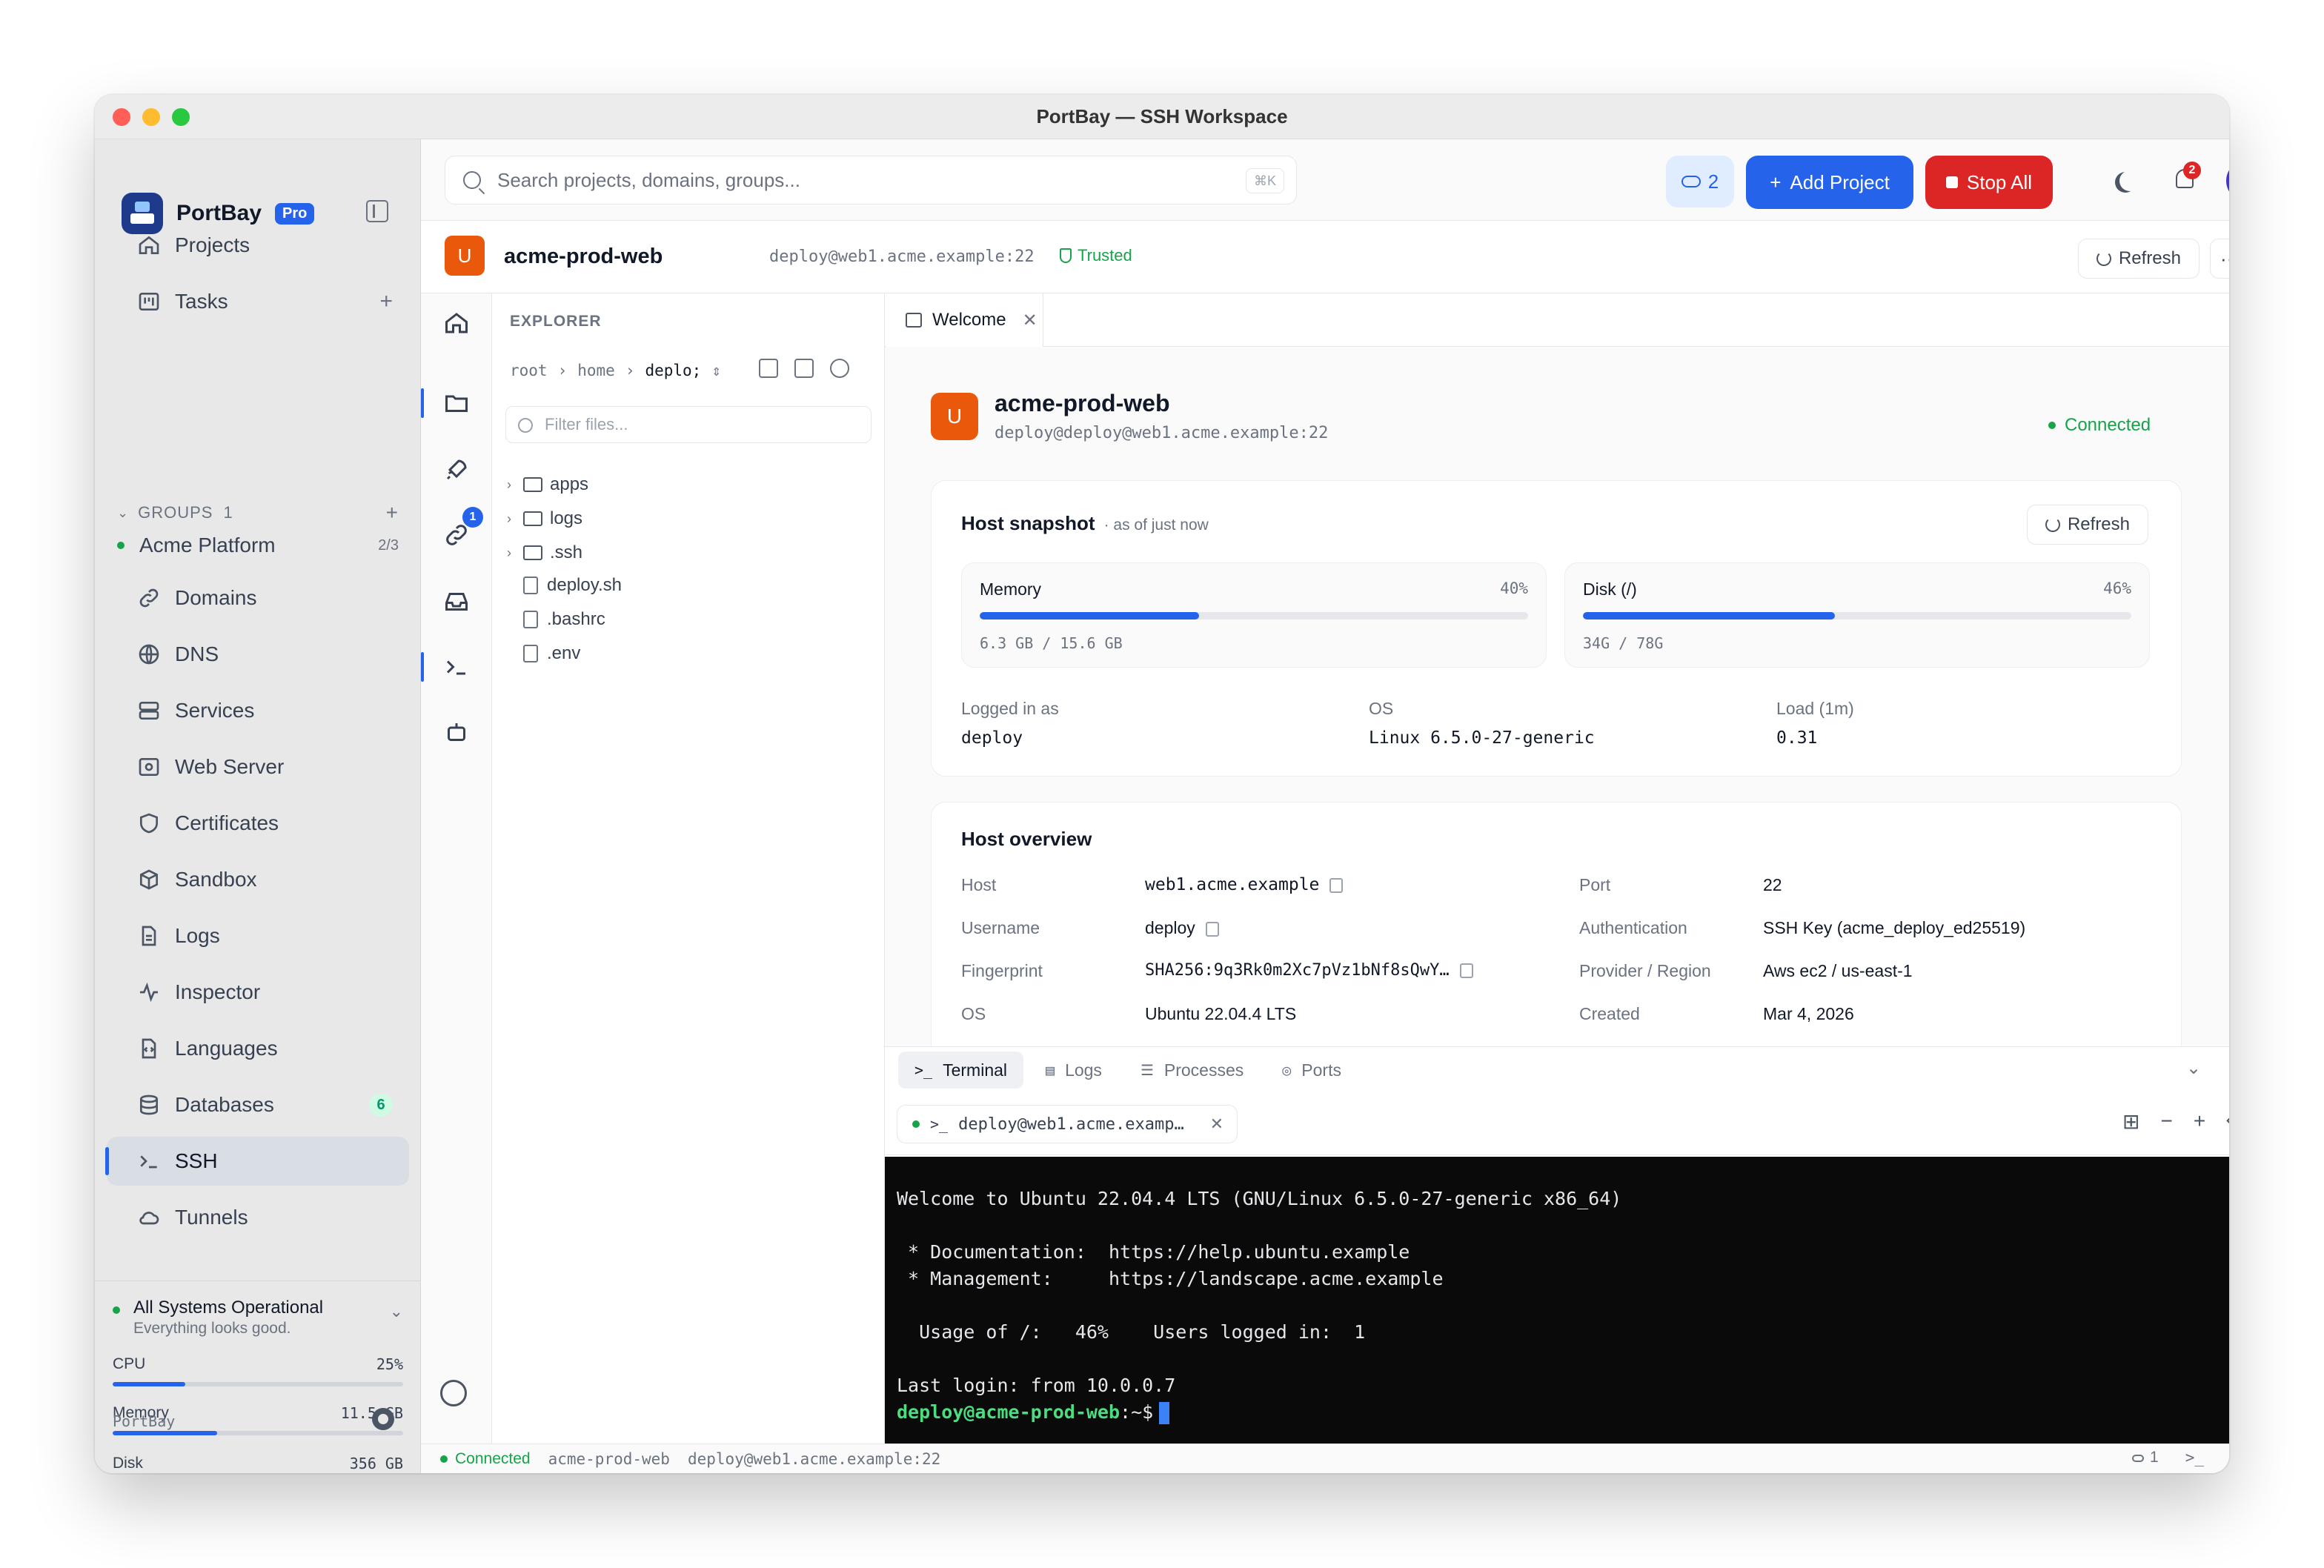 This screenshot has height=1568, width=2324. What do you see at coordinates (258, 823) in the screenshot?
I see `sidebar-item-certificates: Certificates` at bounding box center [258, 823].